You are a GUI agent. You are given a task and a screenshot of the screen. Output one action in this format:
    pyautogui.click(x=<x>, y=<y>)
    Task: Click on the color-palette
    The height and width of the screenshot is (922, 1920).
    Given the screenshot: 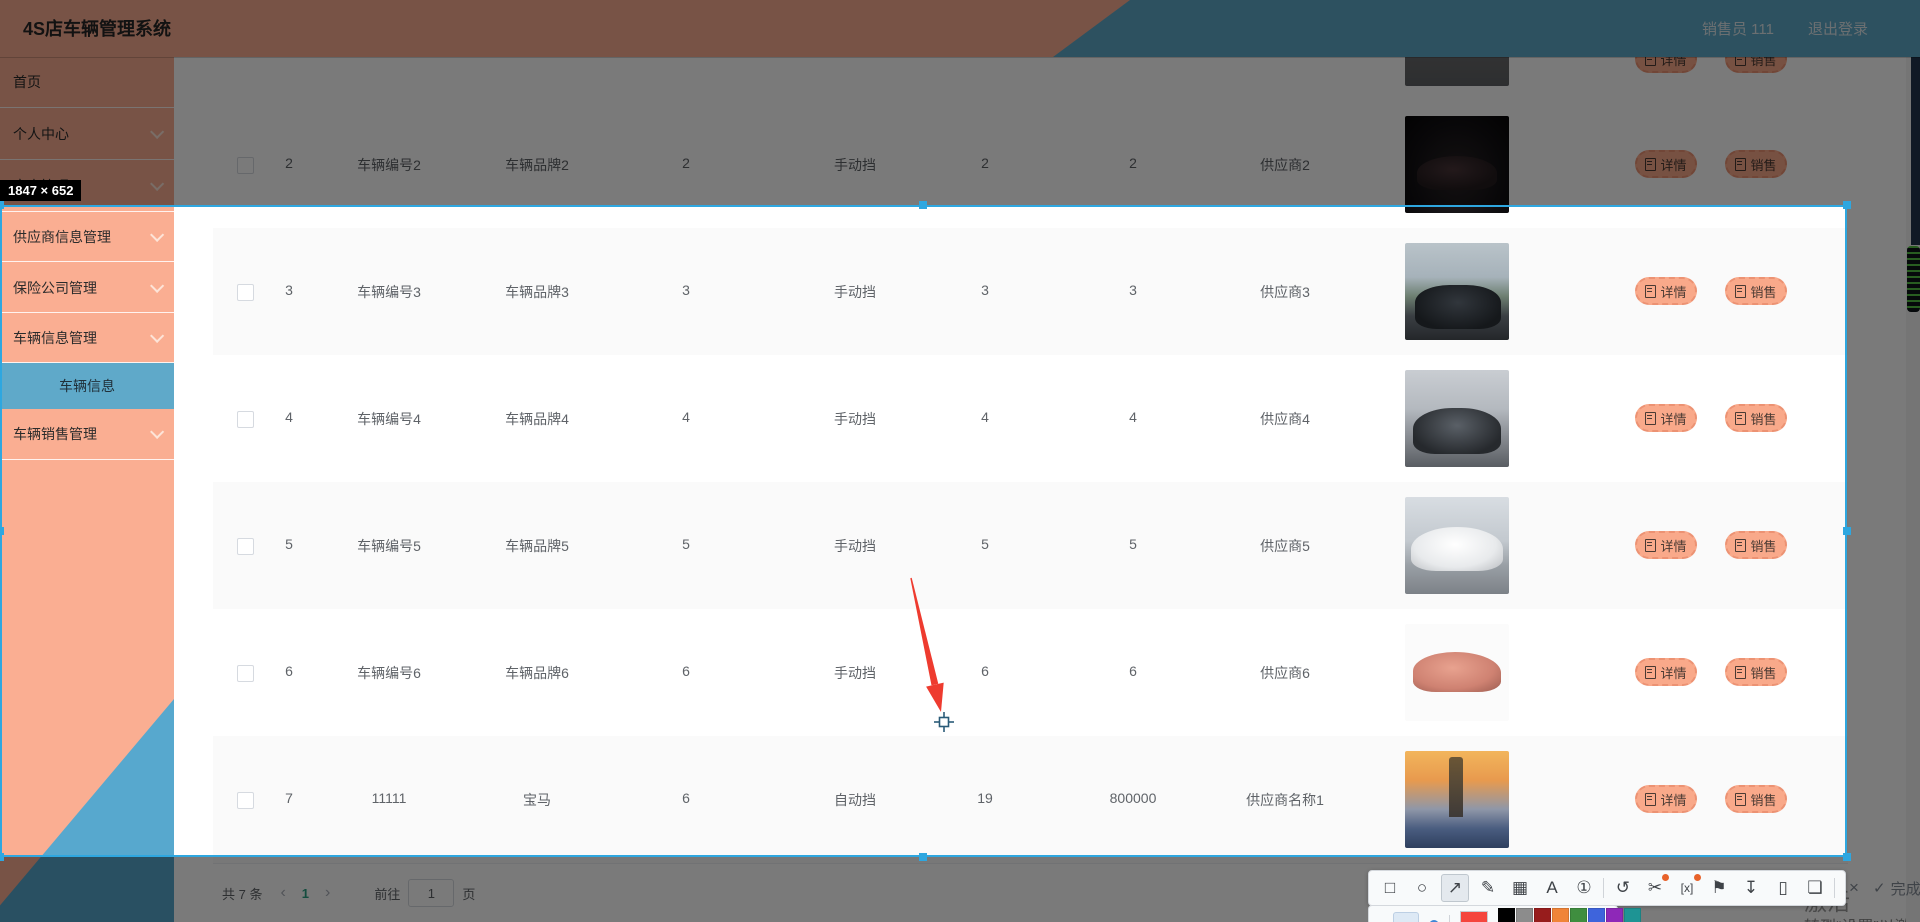 What is the action you would take?
    pyautogui.click(x=1569, y=914)
    